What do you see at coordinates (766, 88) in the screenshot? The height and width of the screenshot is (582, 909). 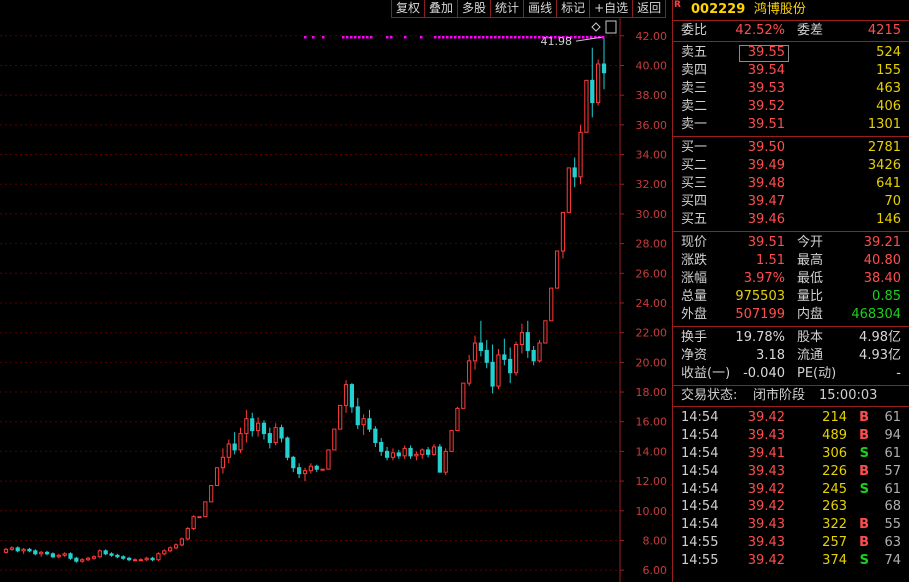 I see `sell-price: 39.53` at bounding box center [766, 88].